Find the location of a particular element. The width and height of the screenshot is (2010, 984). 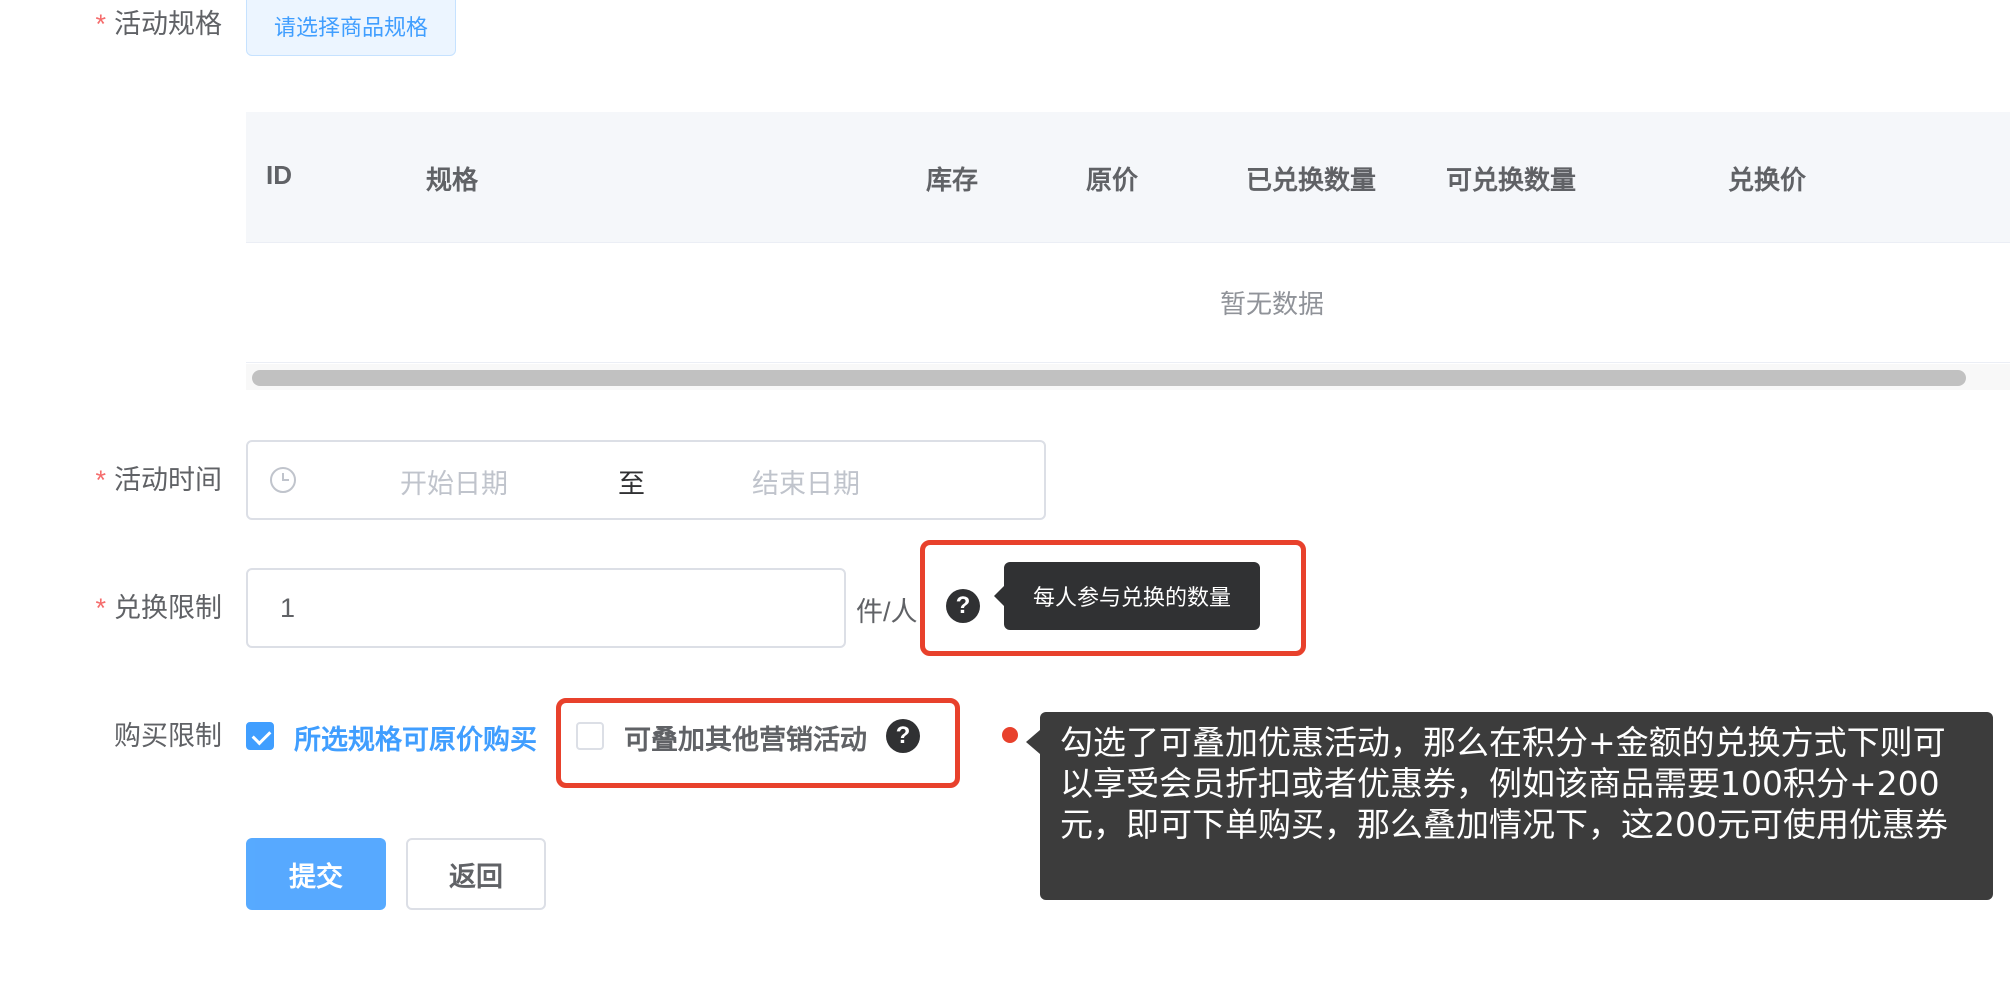

start-date-input: 开始日期 is located at coordinates (454, 481).